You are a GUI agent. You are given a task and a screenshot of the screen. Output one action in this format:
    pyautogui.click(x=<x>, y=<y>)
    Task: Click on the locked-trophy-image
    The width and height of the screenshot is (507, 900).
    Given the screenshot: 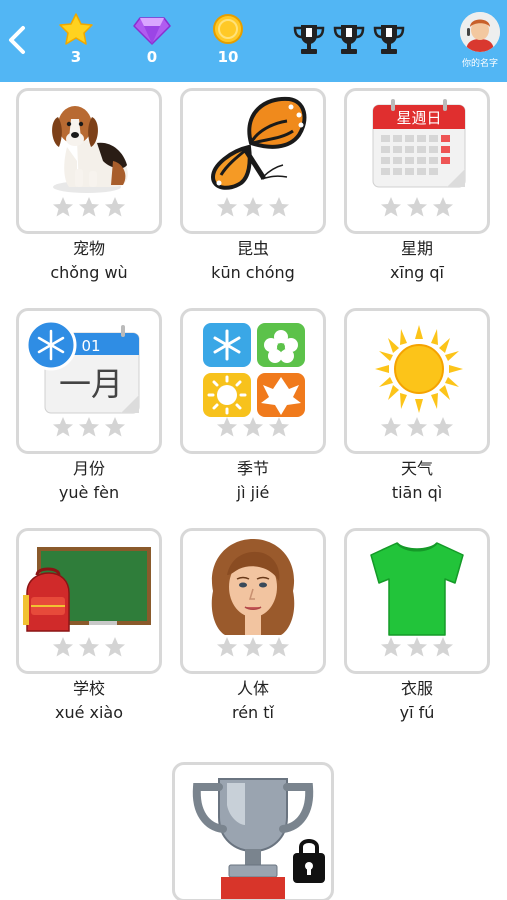 What is the action you would take?
    pyautogui.click(x=258, y=838)
    